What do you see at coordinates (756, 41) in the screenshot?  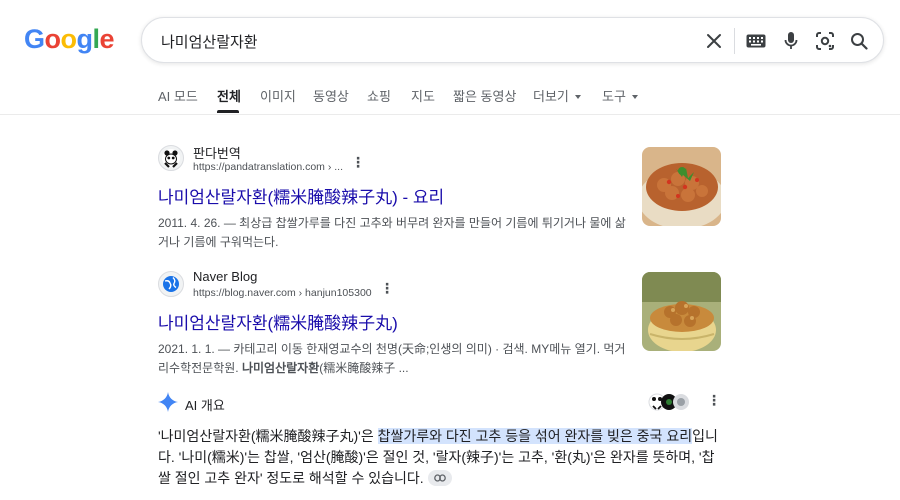 I see `keyboard-icon` at bounding box center [756, 41].